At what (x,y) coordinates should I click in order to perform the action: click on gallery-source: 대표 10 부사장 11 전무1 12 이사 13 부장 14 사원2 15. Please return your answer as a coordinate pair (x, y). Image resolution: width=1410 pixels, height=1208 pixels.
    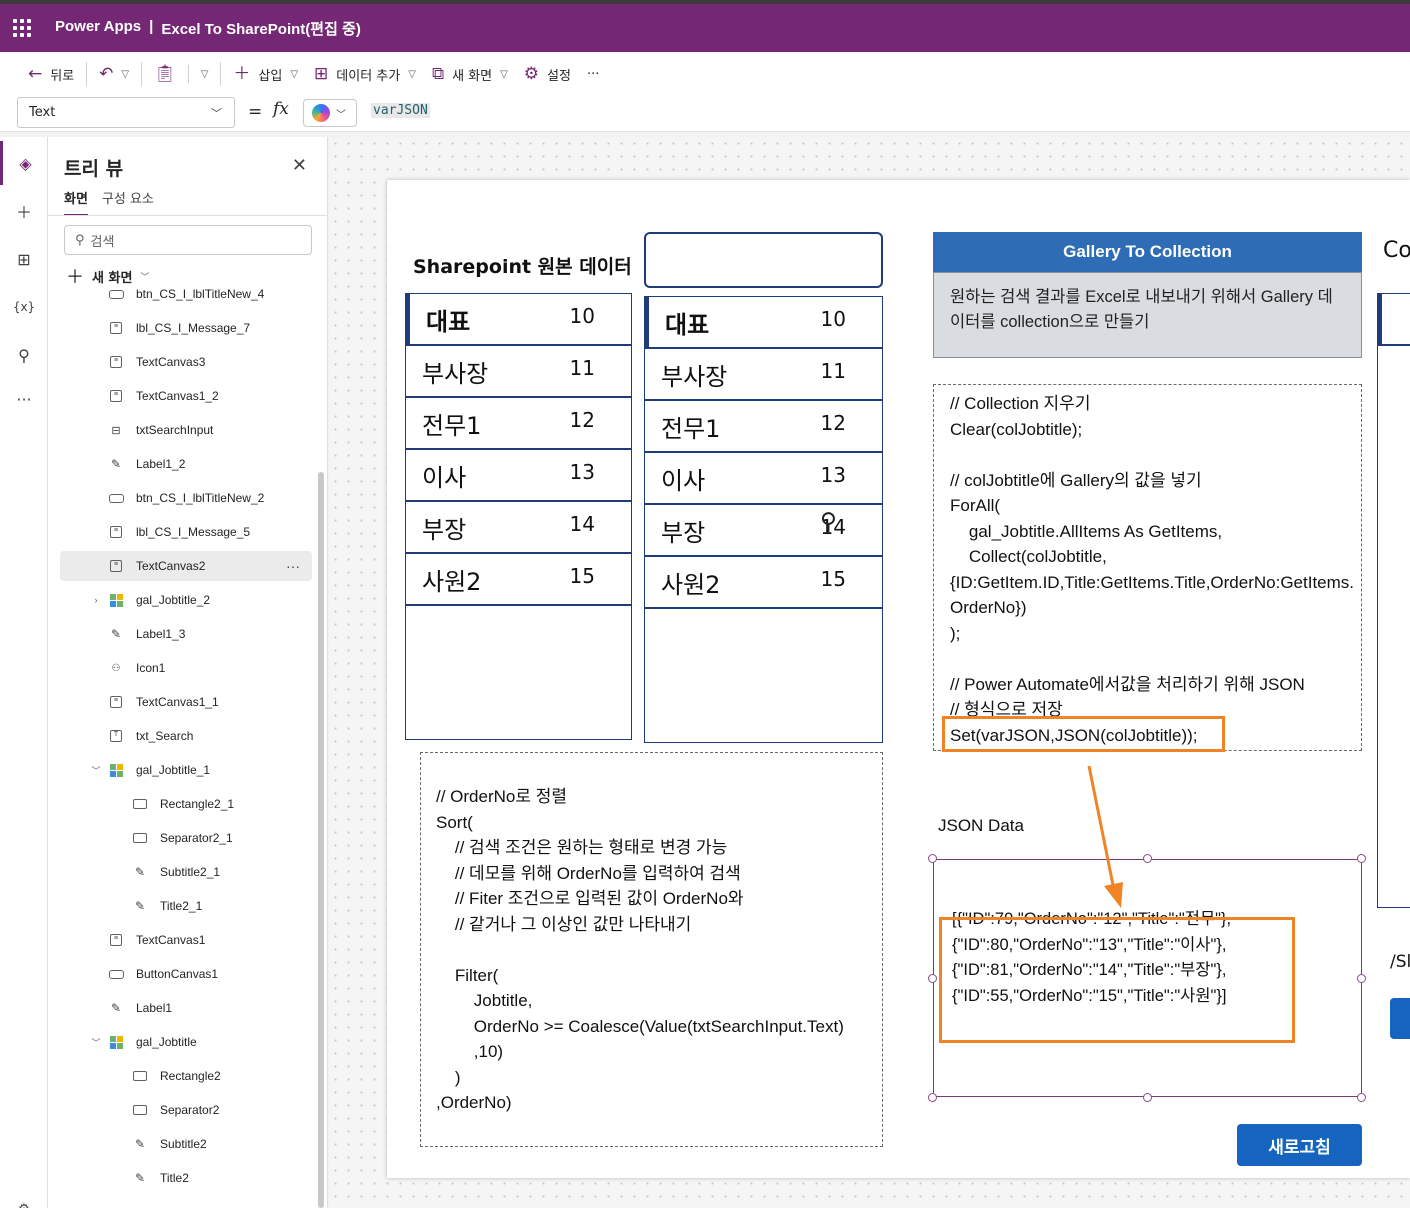
    Looking at the image, I should click on (518, 516).